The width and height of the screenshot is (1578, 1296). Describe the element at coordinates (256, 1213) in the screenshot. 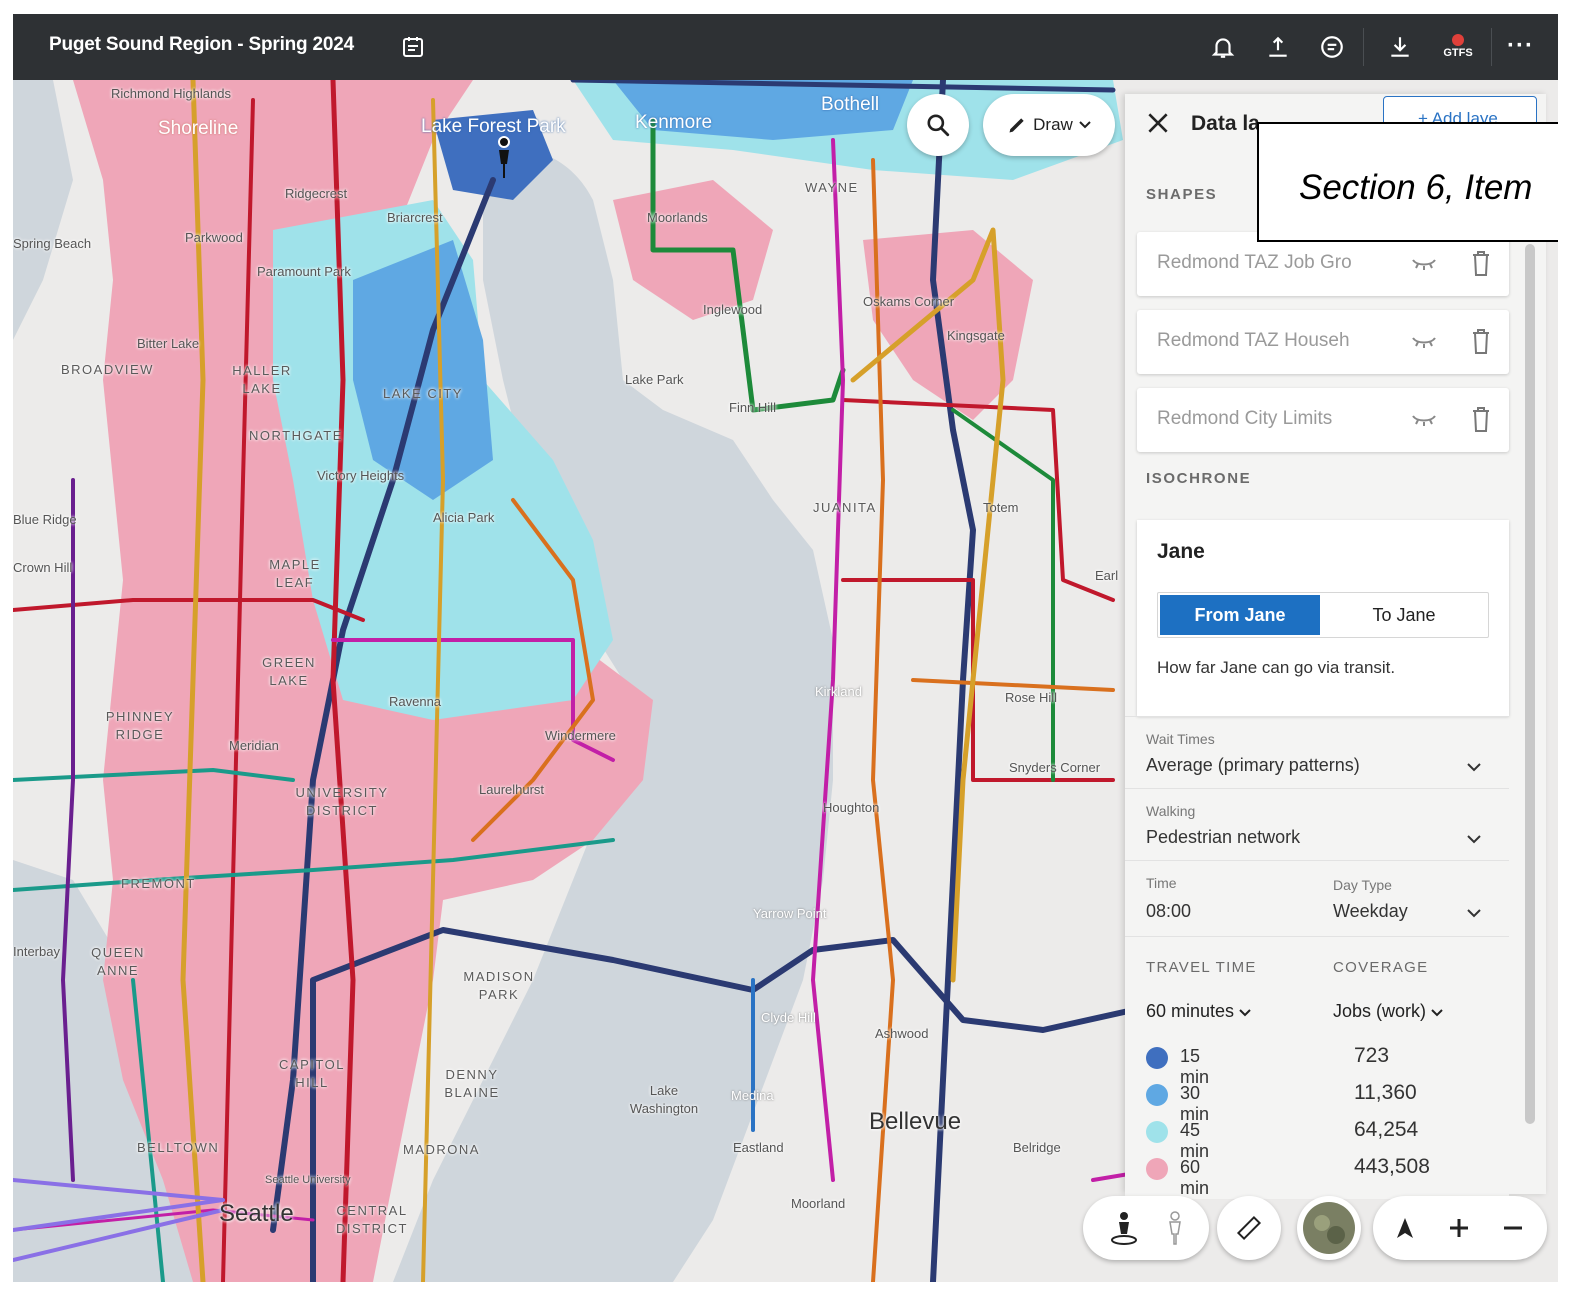

I see `map-label: Seattle` at that location.